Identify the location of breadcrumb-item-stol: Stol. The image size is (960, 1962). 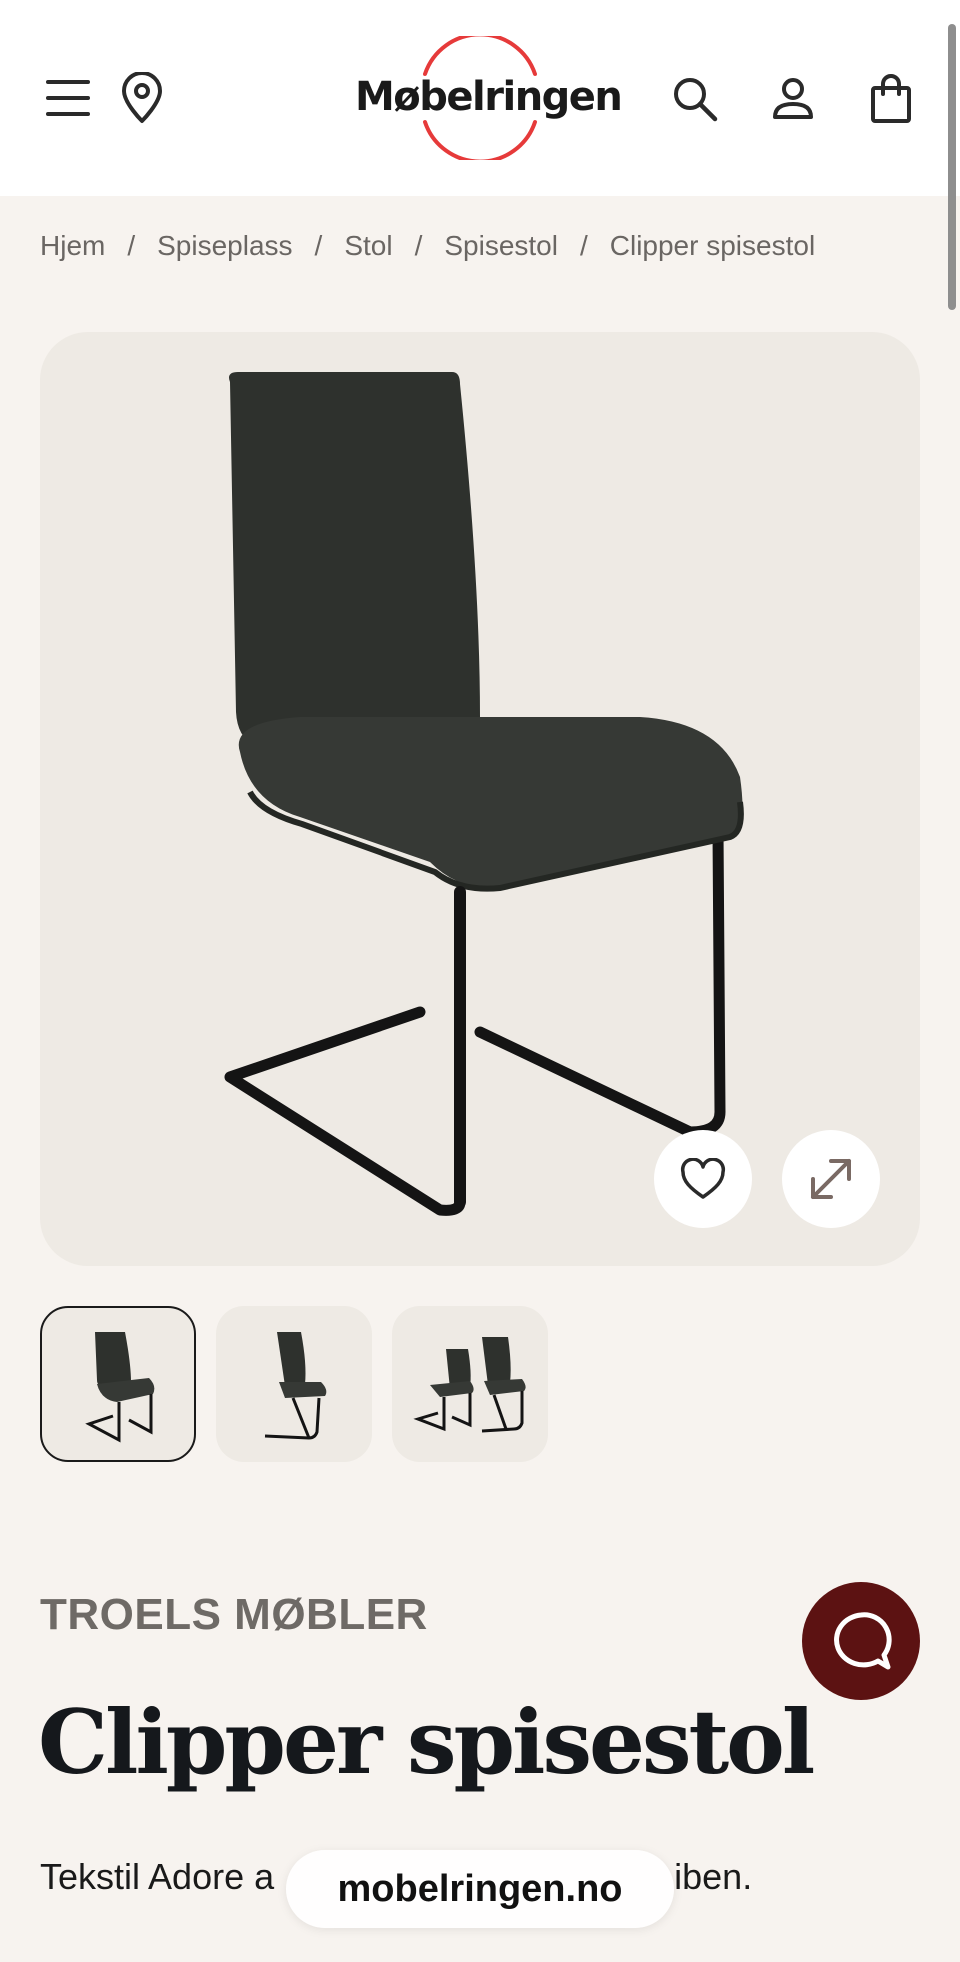
(368, 246).